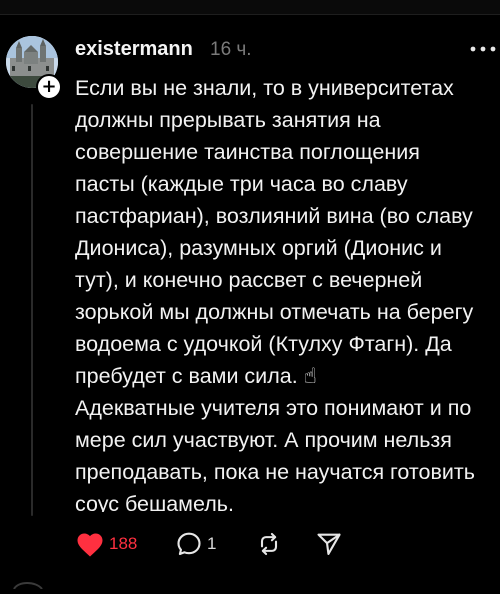 This screenshot has width=500, height=594. What do you see at coordinates (90, 545) in the screenshot?
I see `heart-filled-icon` at bounding box center [90, 545].